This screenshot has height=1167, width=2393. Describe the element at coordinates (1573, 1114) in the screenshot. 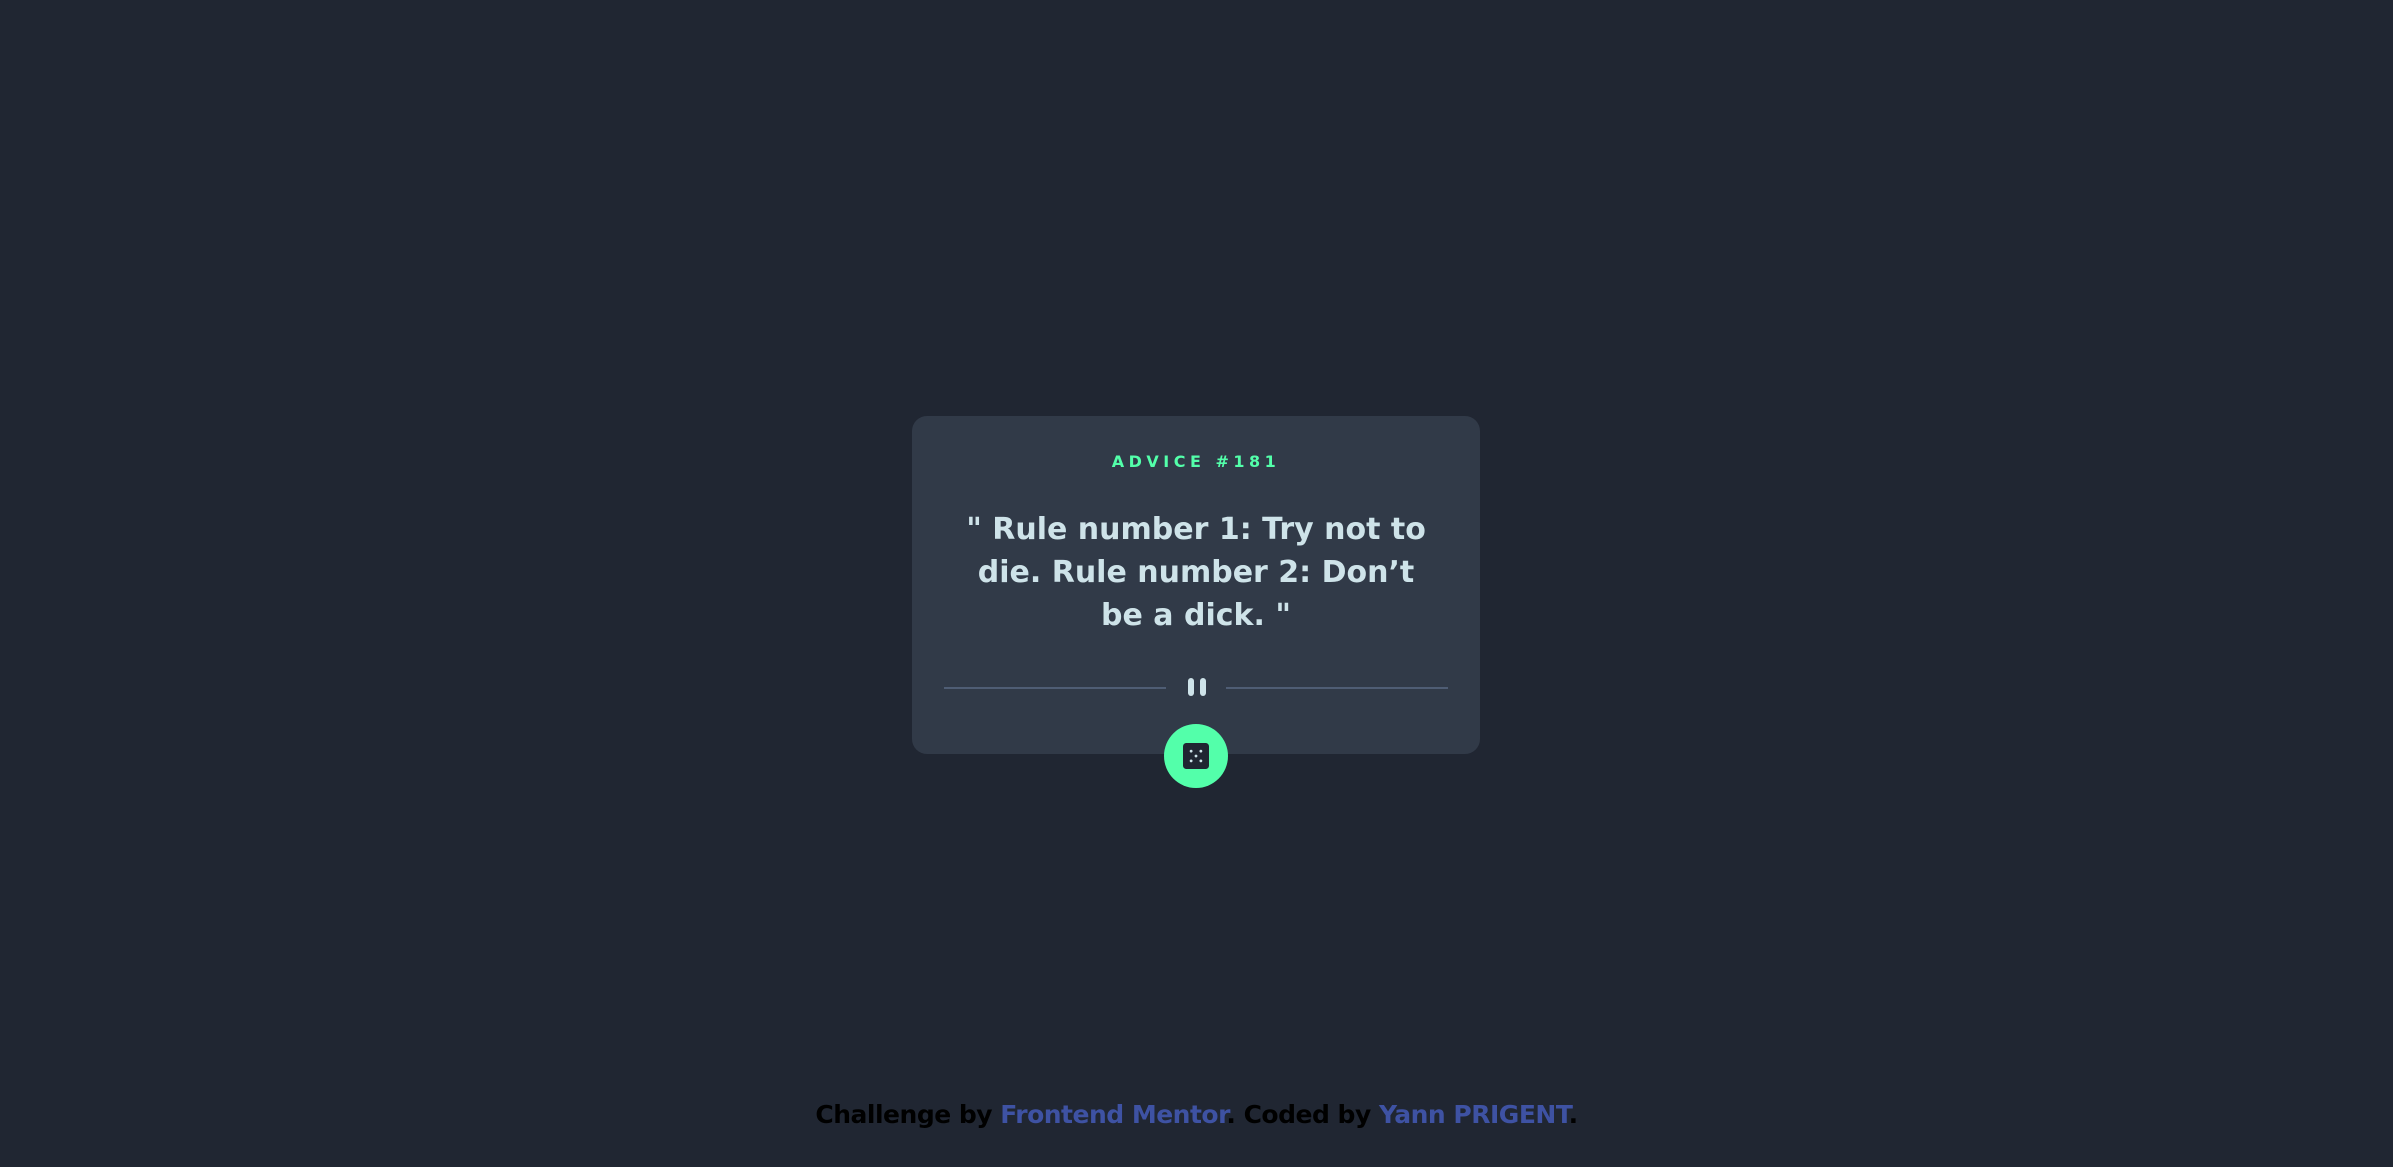

I see `footer-suffix: .` at that location.